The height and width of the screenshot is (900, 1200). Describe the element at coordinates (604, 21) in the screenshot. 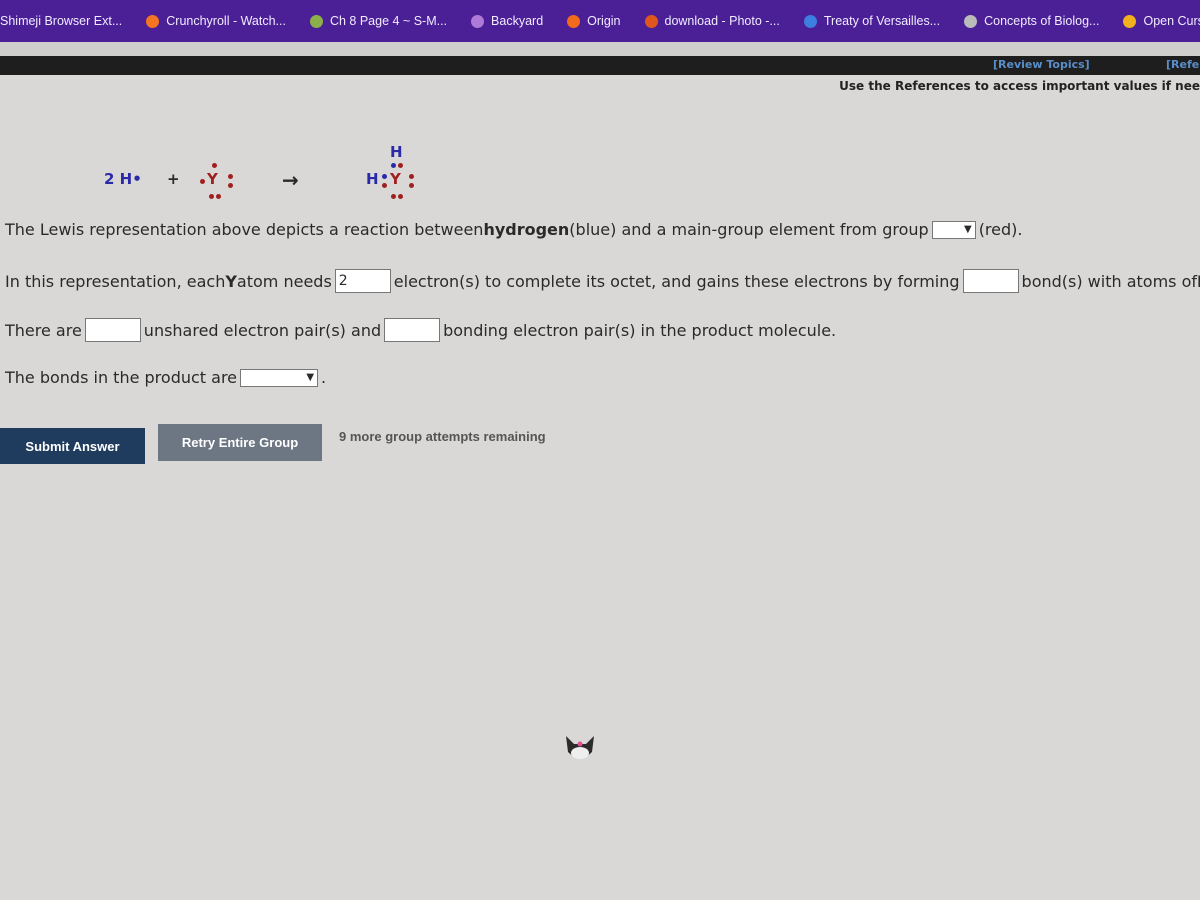

I see `bookmark-label: Origin` at that location.